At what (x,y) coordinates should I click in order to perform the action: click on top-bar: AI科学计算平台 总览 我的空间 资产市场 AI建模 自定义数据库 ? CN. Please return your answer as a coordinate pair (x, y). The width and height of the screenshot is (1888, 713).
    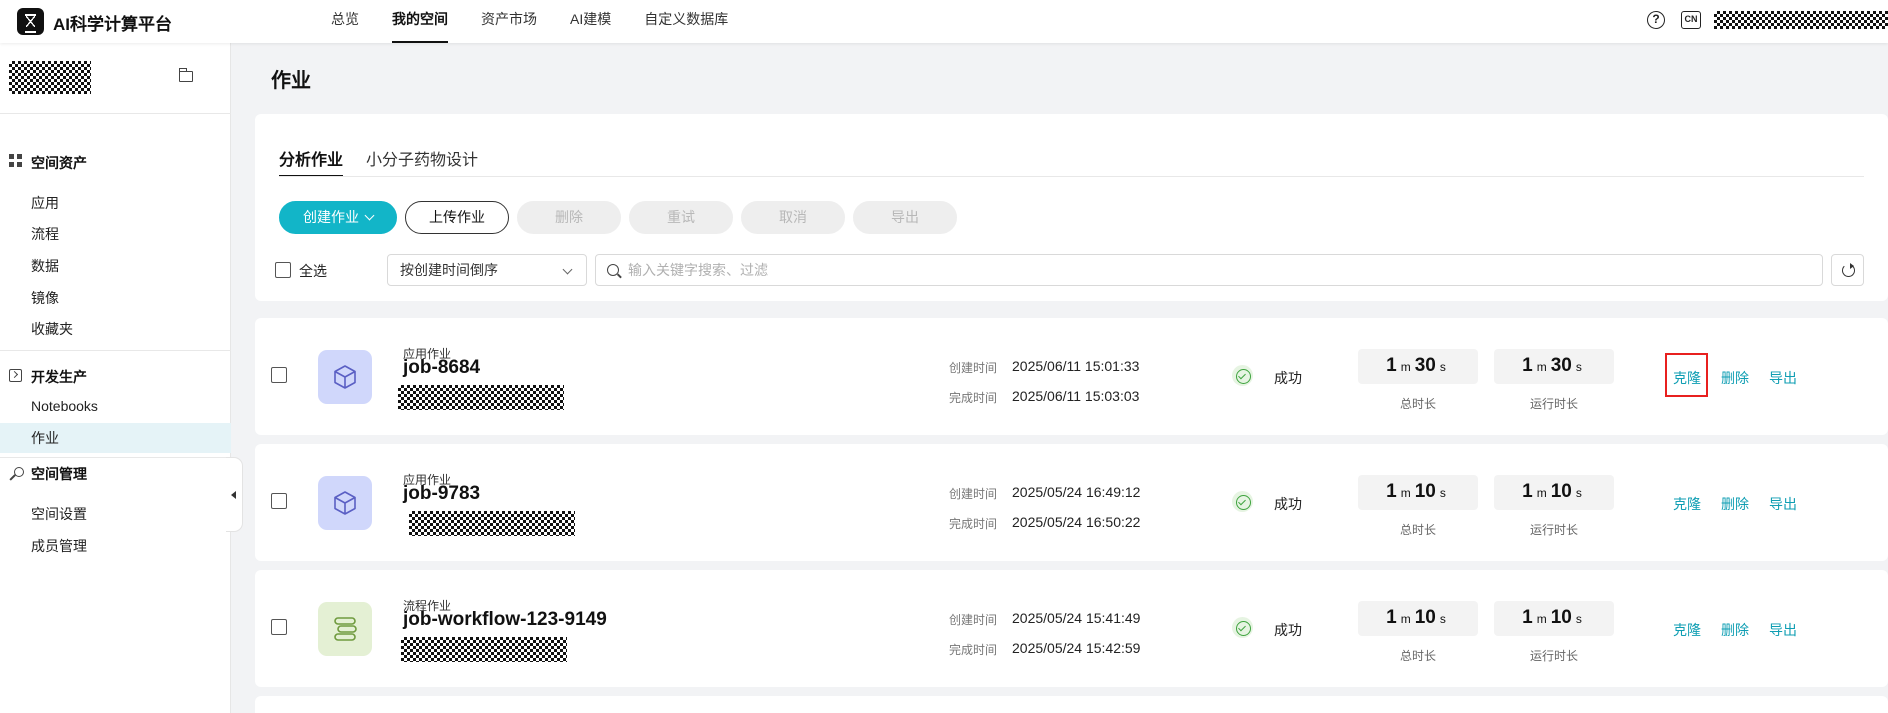
    Looking at the image, I should click on (944, 21).